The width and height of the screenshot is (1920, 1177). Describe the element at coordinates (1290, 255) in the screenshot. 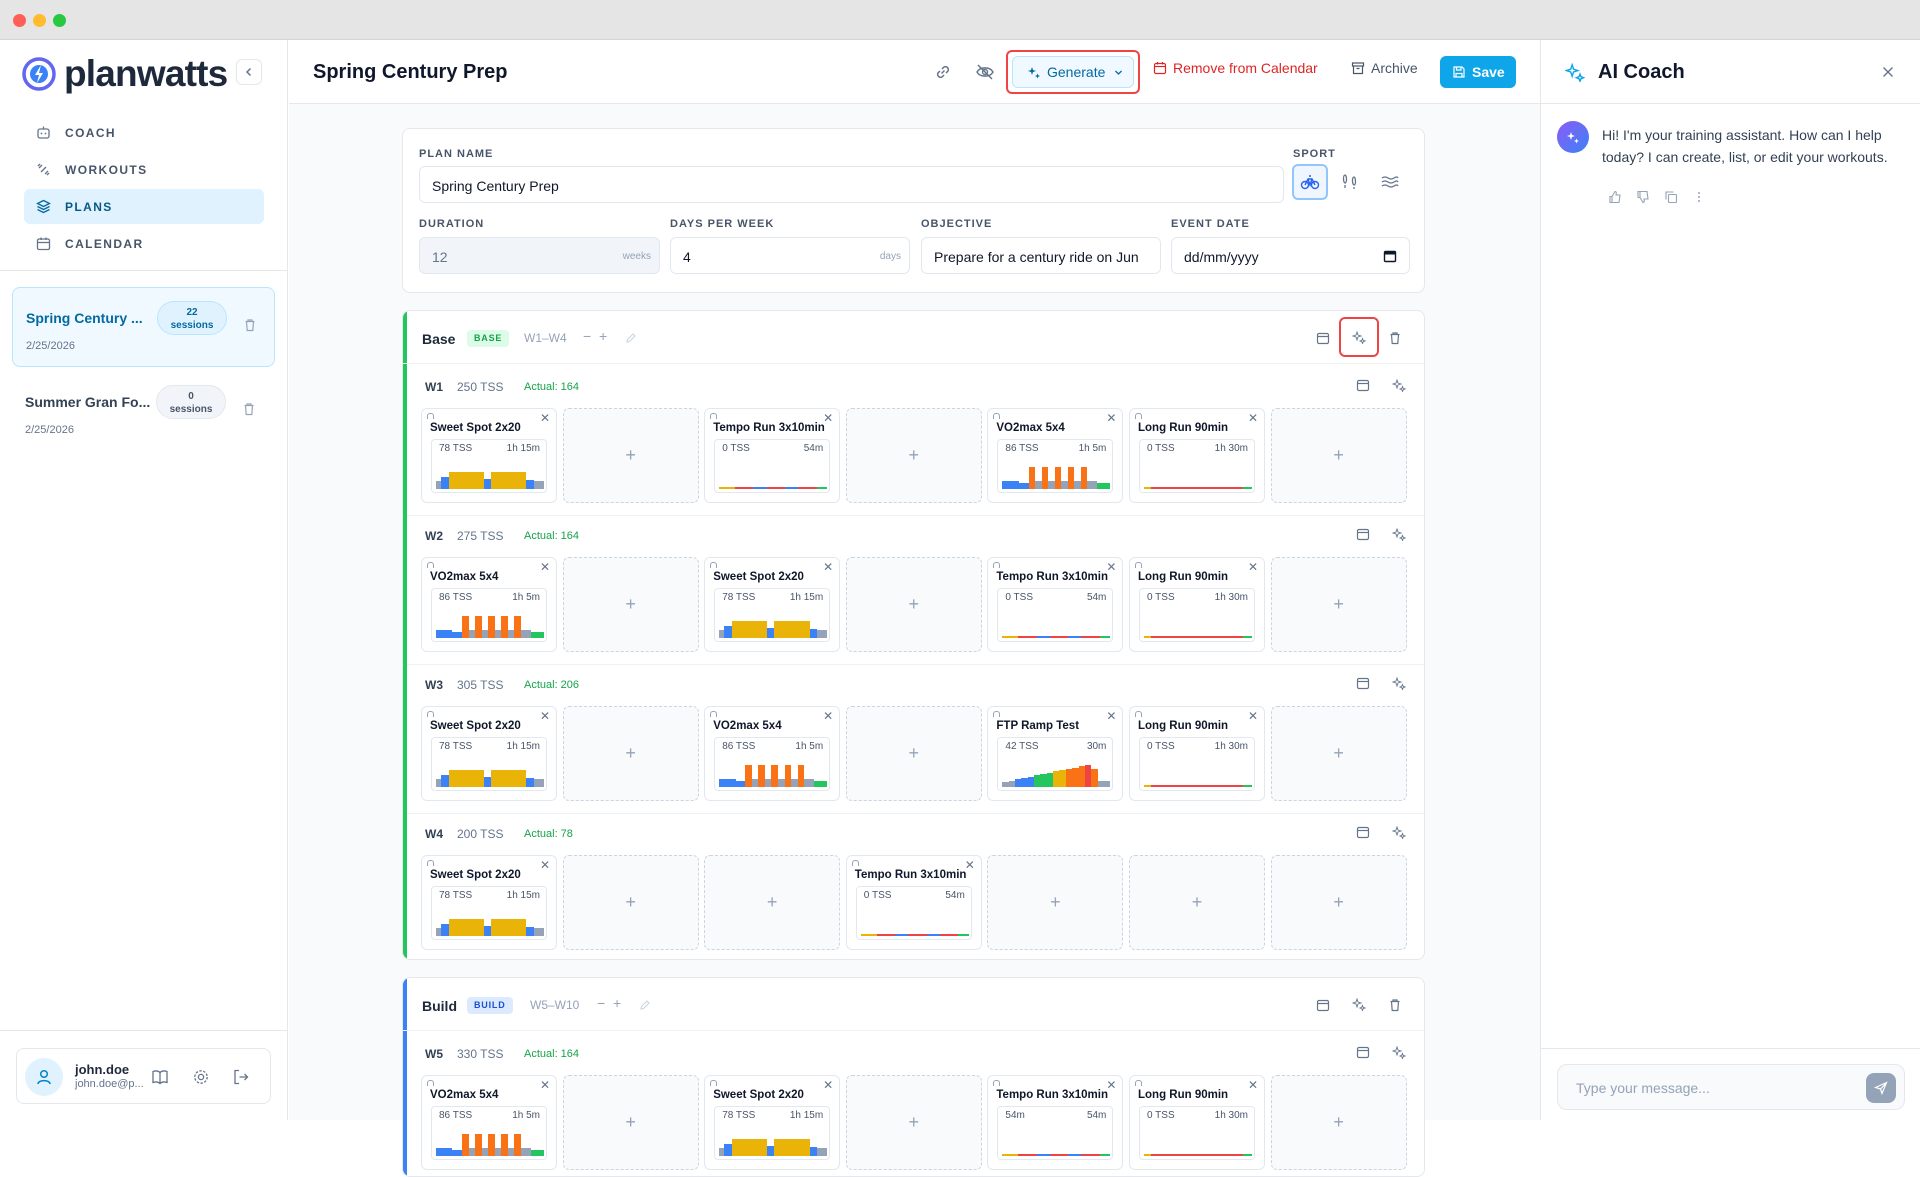

I see `event-date-input: dd/mm/yyyy` at that location.